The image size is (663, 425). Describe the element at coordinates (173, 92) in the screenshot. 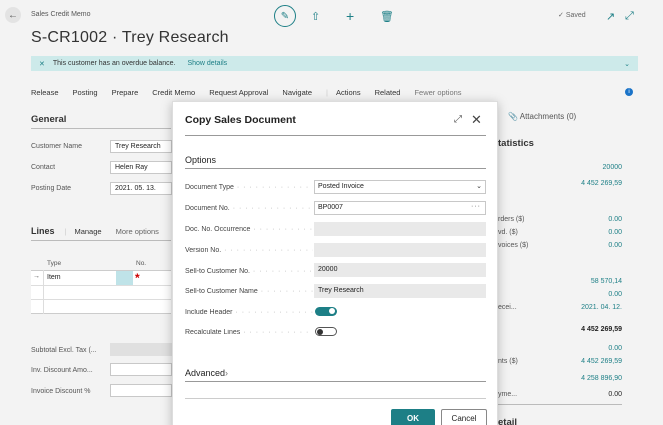

I see `action-credit-memo: Credit Memo` at that location.